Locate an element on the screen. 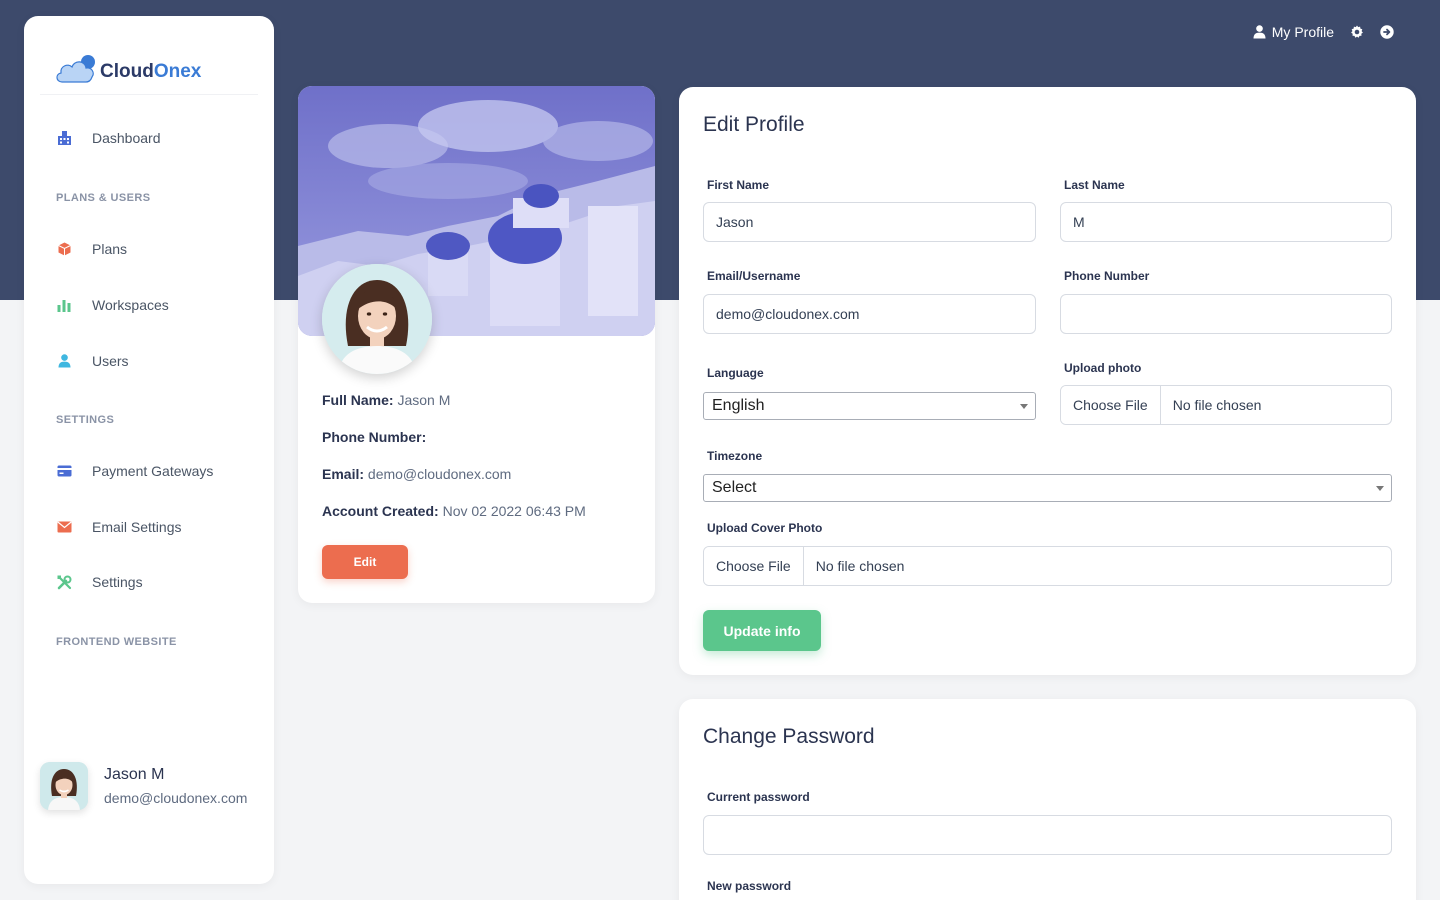  sidebar-user-name: Jason M is located at coordinates (134, 774).